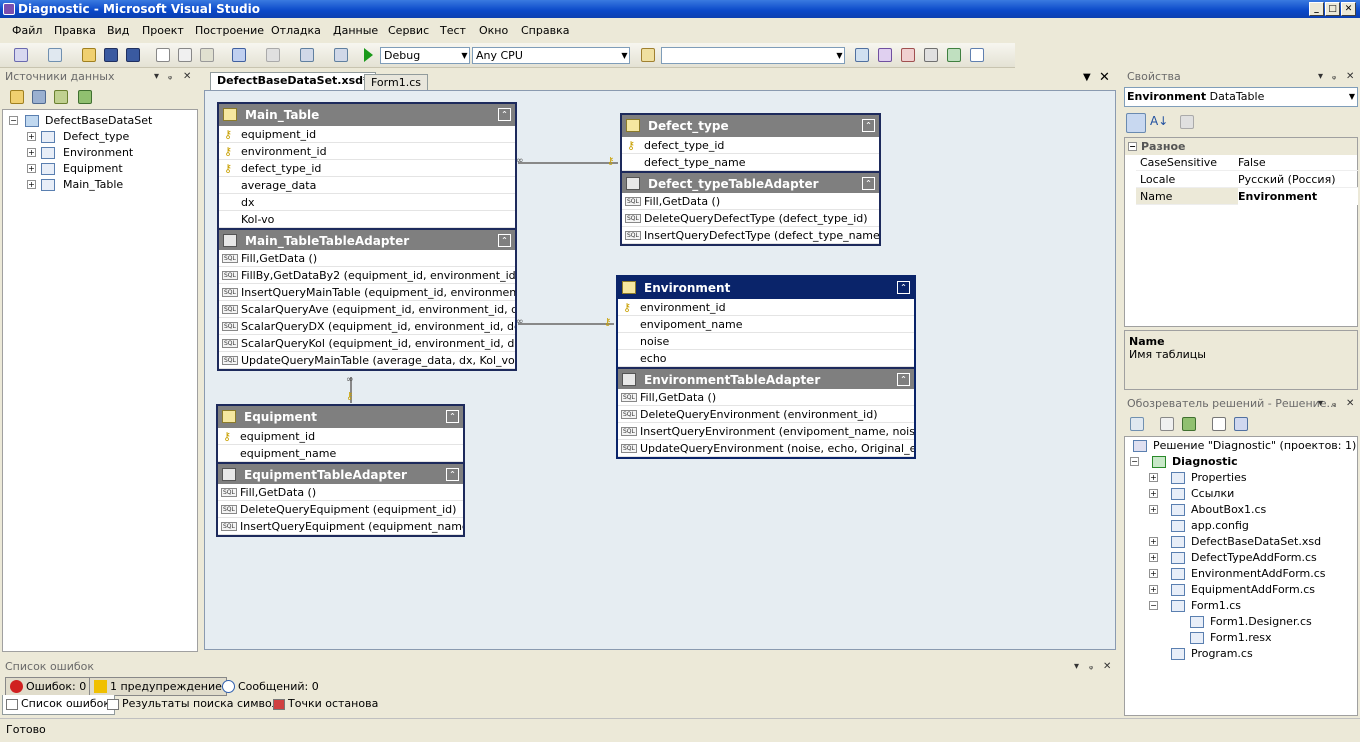 The image size is (1360, 742). What do you see at coordinates (908, 55) in the screenshot?
I see `object-browser-icon` at bounding box center [908, 55].